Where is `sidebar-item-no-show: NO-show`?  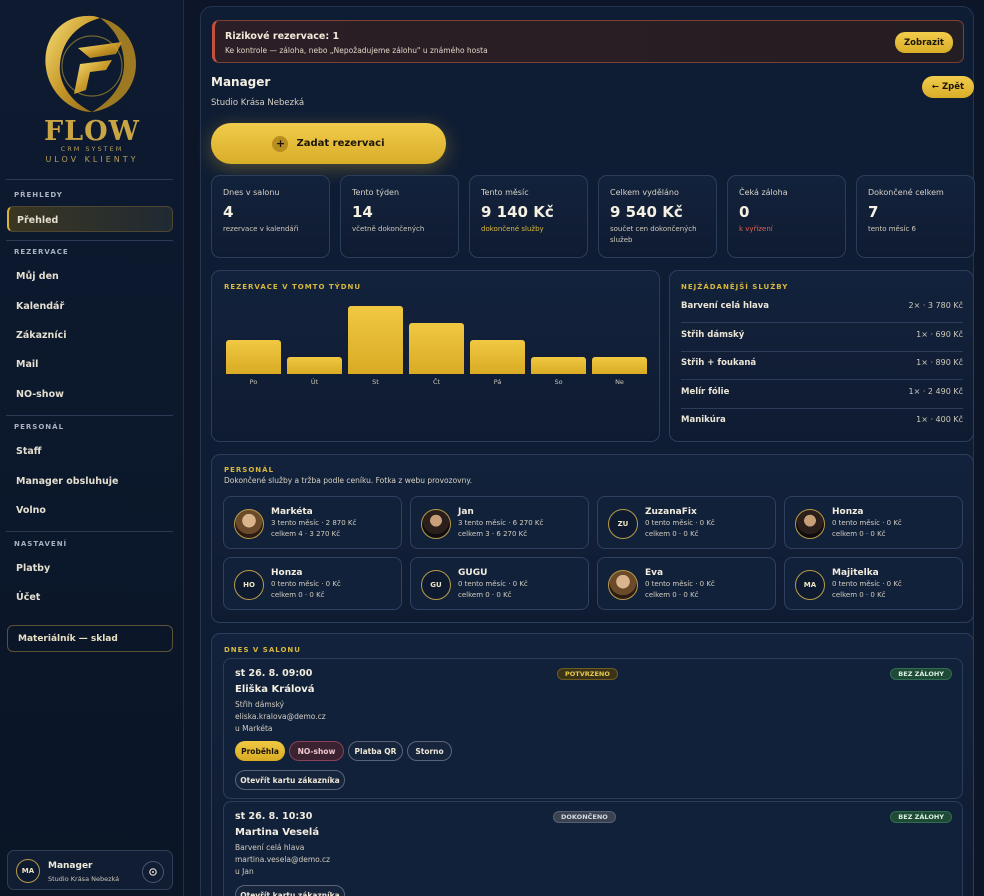
sidebar-item-no-show: NO-show is located at coordinates (40, 394).